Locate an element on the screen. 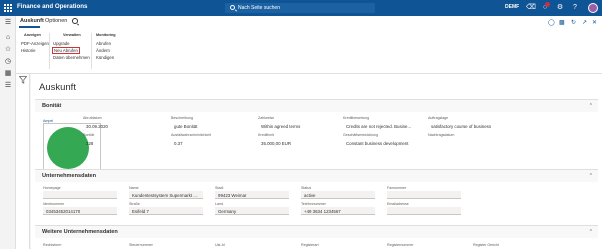  ust-id-label: Ust-Id is located at coordinates (220, 245).